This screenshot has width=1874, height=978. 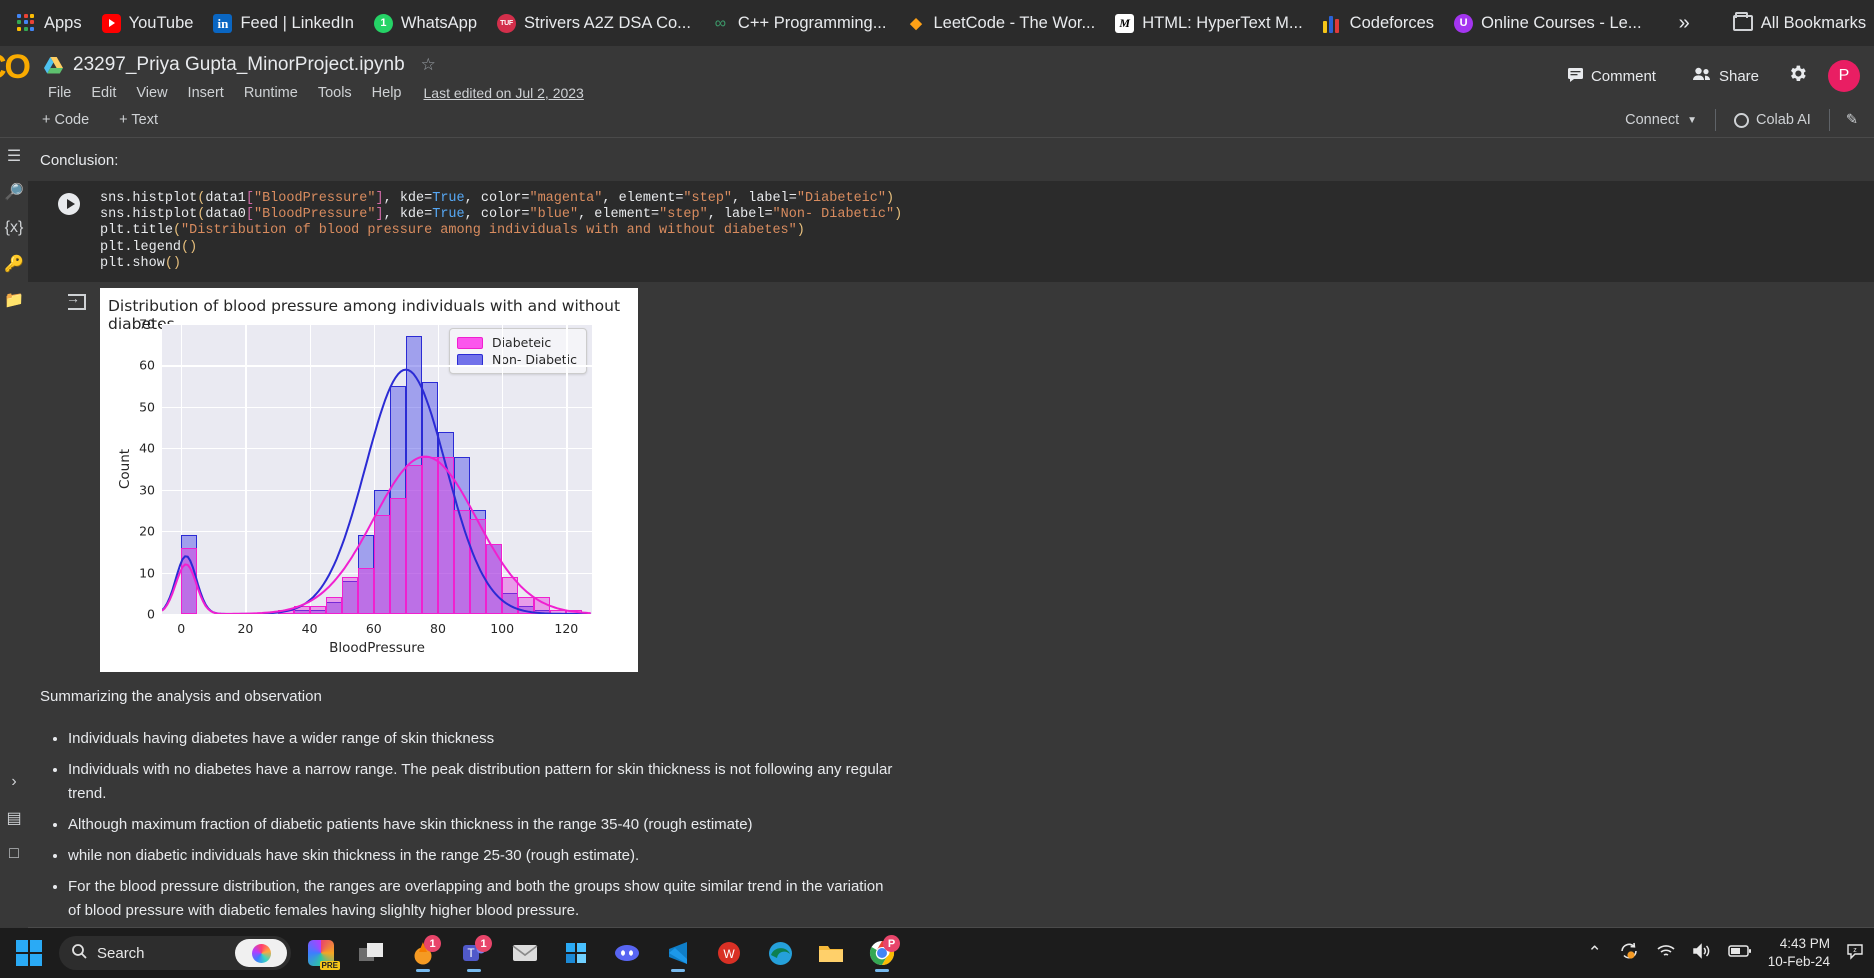 I want to click on bookmark-whatsapp: 1 WhatsApp, so click(x=425, y=23).